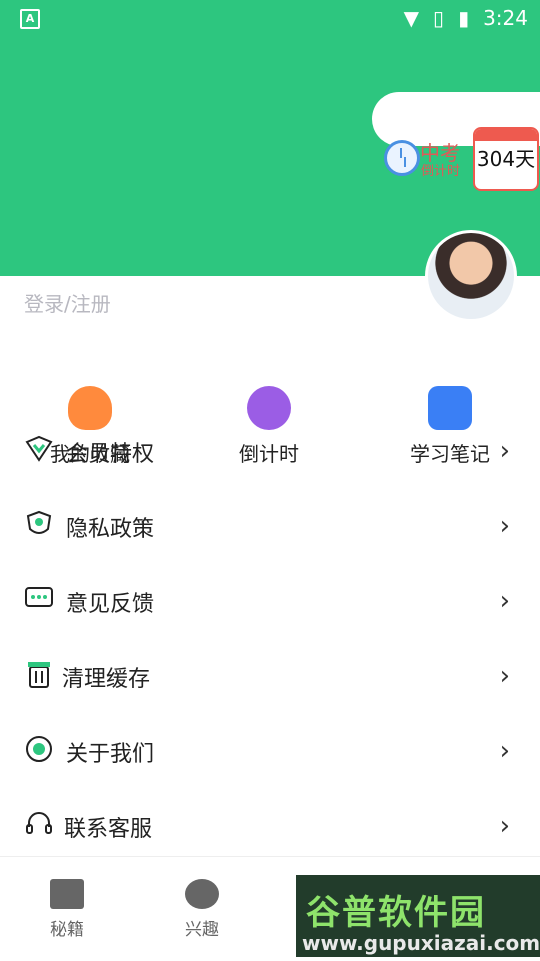 Image resolution: width=540 pixels, height=961 pixels. What do you see at coordinates (108, 829) in the screenshot?
I see `menu-label: 联系客服` at bounding box center [108, 829].